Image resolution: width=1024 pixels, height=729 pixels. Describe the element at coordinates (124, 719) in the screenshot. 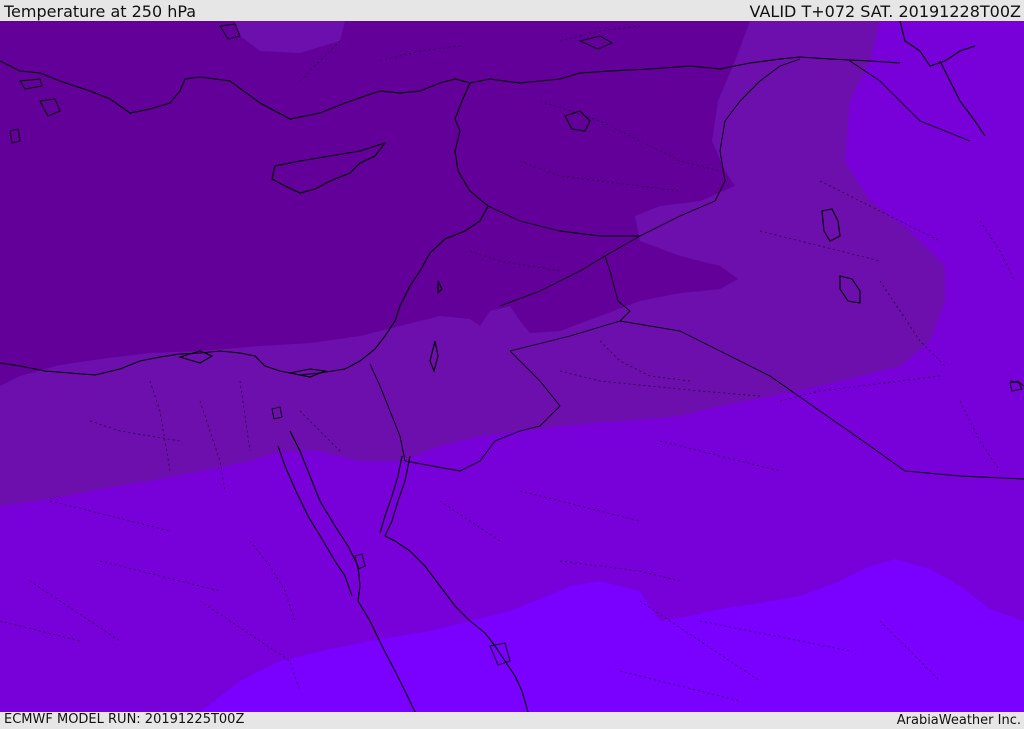

I see `model-run-label: ECMWF MODEL RUN: 20191225T00Z` at that location.